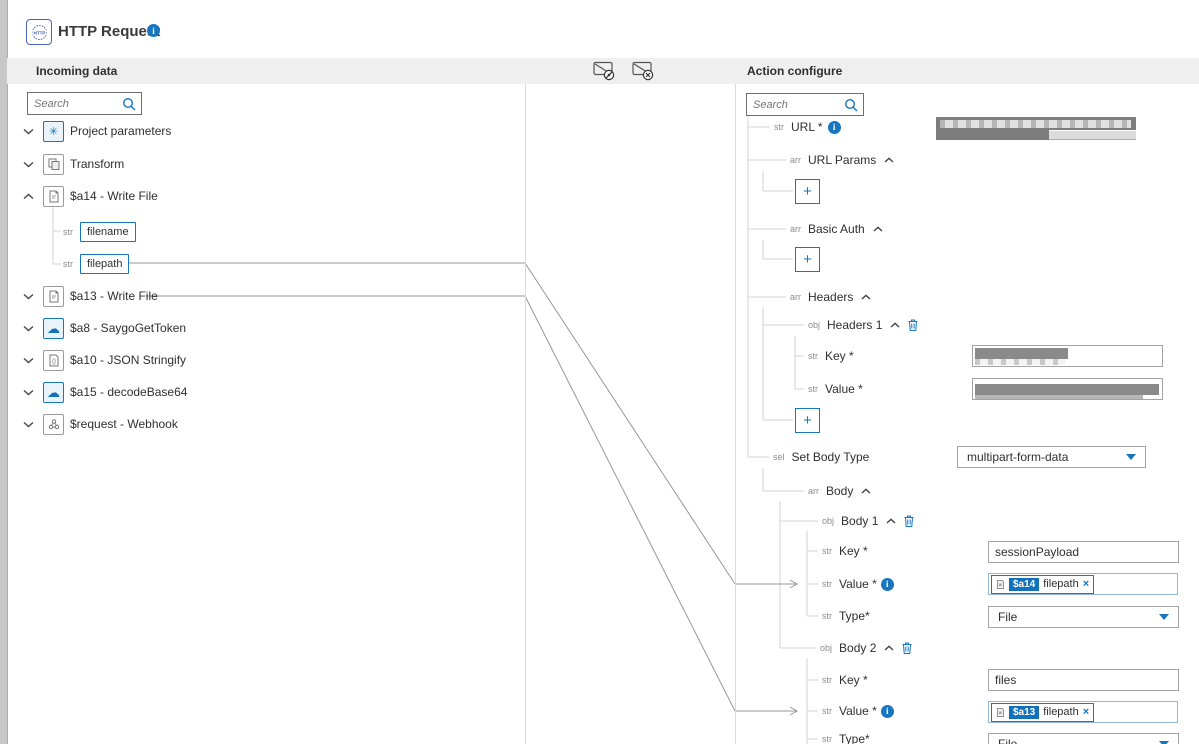  I want to click on mapped-value-chip: $a14 filepath ×, so click(1043, 584).